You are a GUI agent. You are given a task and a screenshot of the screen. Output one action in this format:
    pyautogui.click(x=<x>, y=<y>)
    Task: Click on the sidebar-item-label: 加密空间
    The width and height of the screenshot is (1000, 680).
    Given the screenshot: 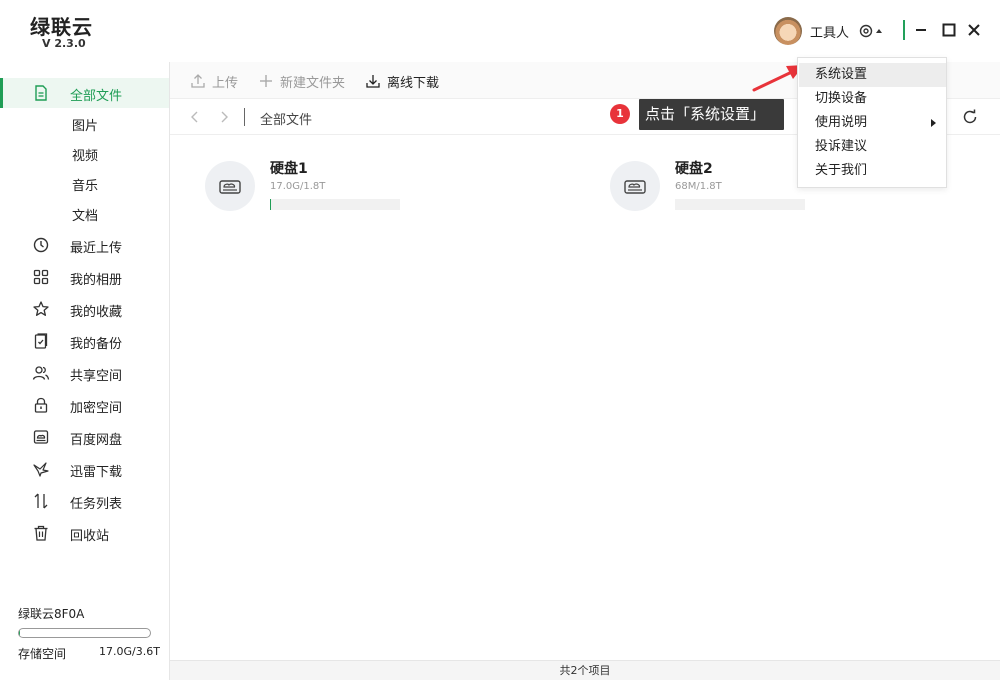 What is the action you would take?
    pyautogui.click(x=96, y=408)
    